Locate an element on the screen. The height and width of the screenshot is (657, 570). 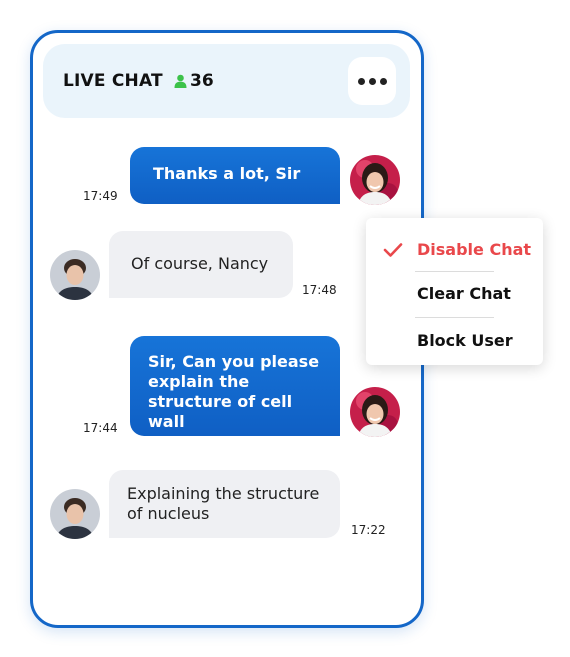
check-icon is located at coordinates (393, 250).